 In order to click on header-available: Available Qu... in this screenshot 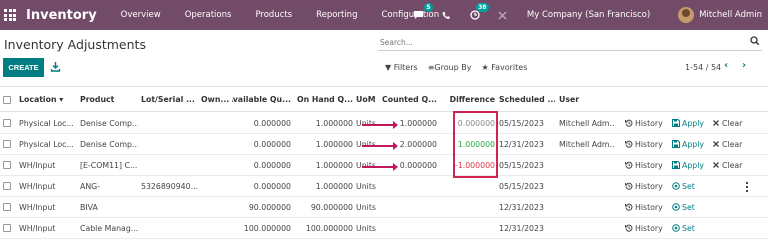, I will do `click(261, 99)`.